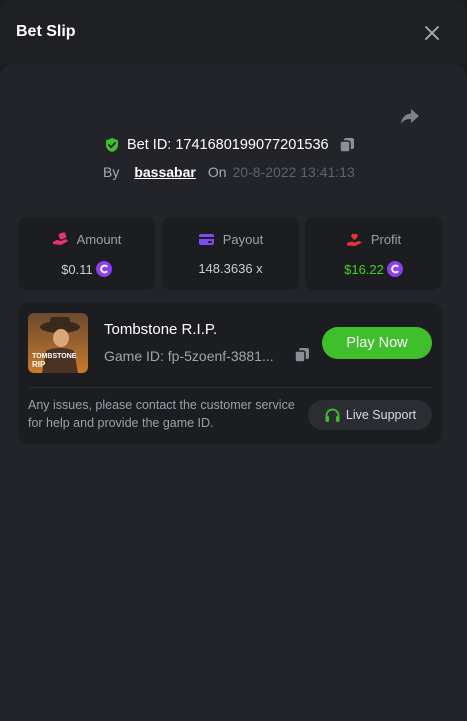 The width and height of the screenshot is (467, 721). I want to click on payout-card: Payout 148.3636 x, so click(230, 253).